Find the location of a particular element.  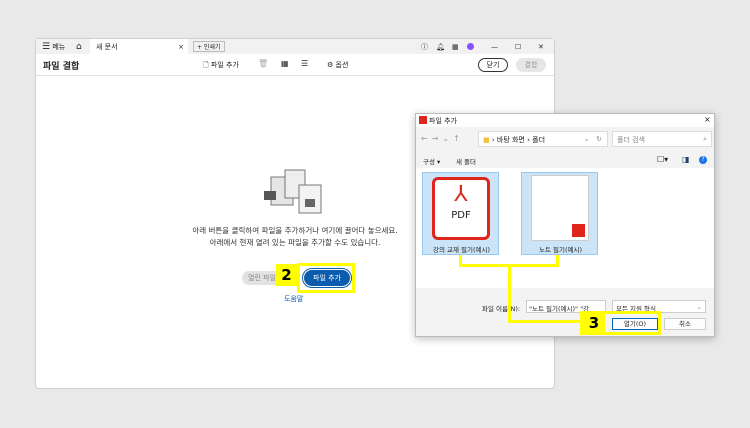

organize-menu: 구성 ▾ is located at coordinates (431, 161).